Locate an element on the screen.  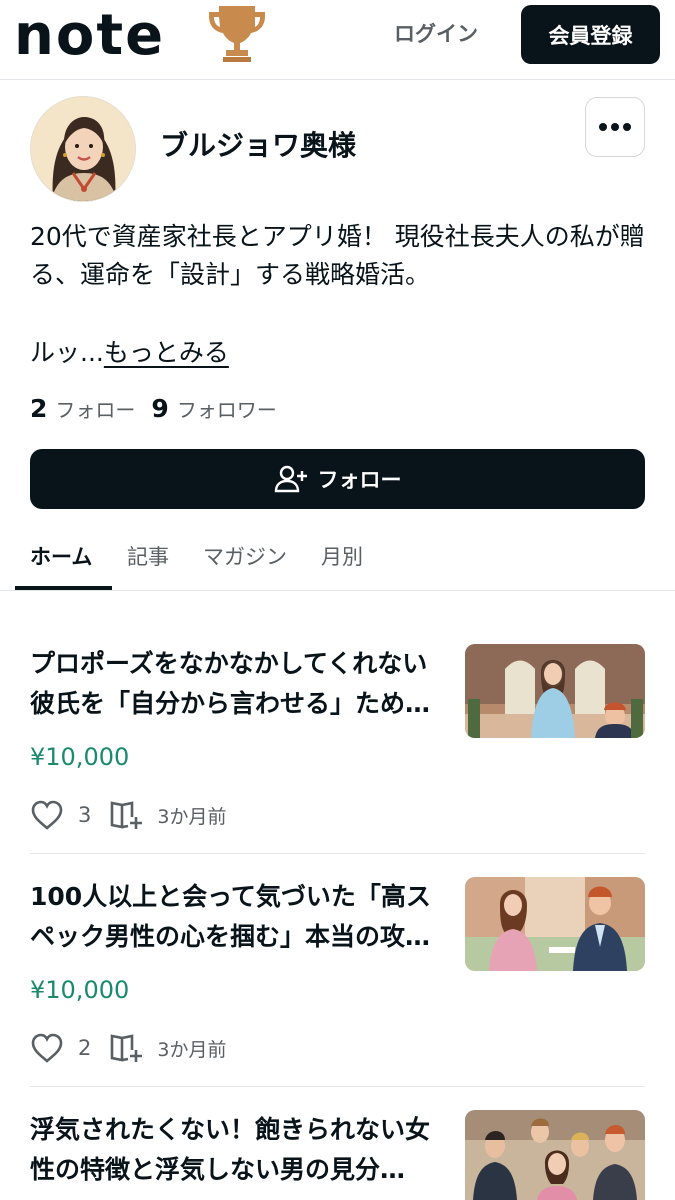
like-count: 2 is located at coordinates (84, 1048).